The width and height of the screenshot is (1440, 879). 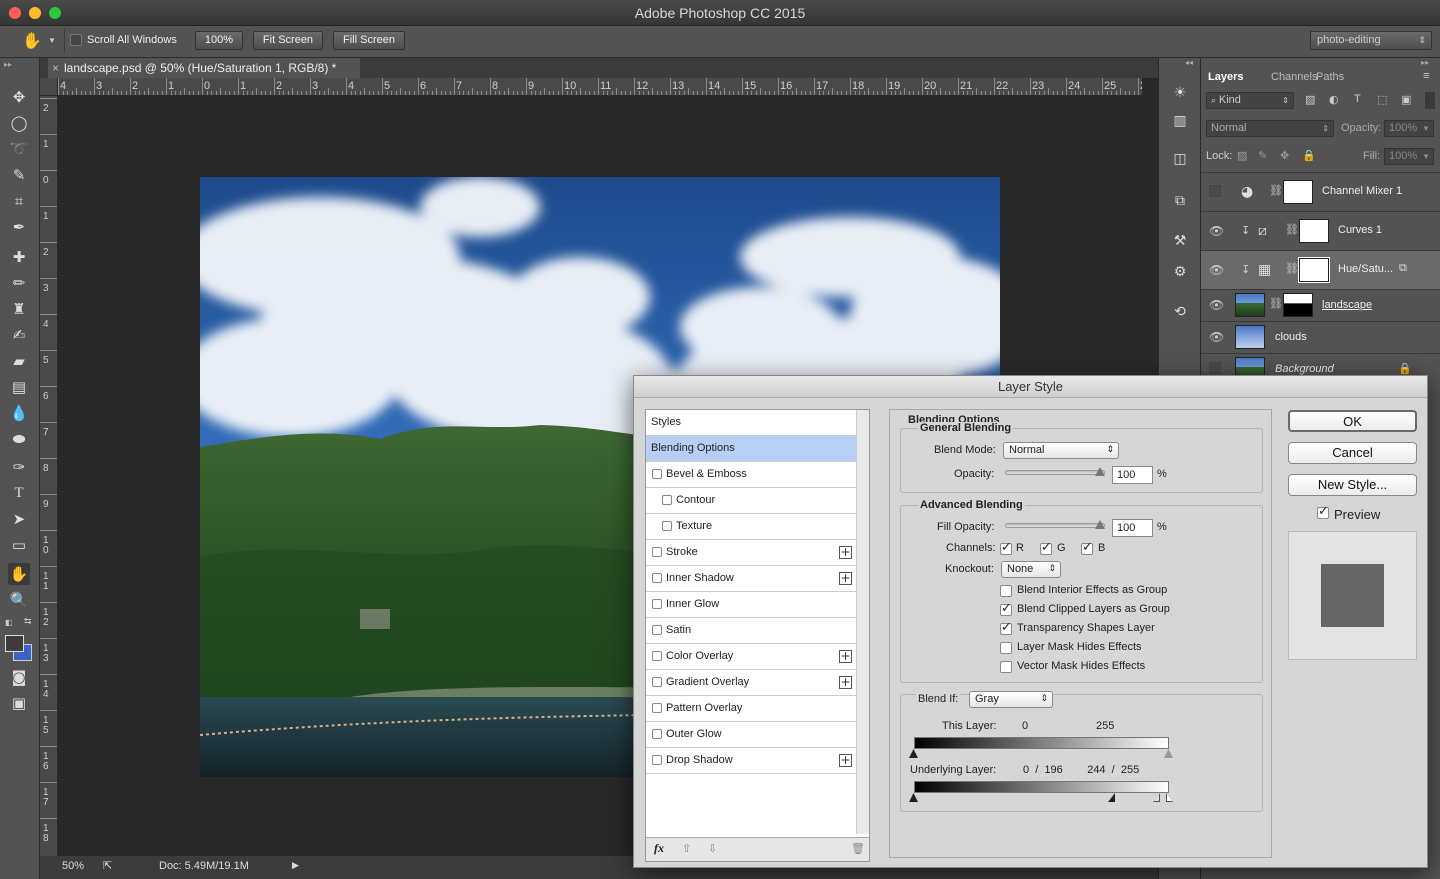 What do you see at coordinates (1031, 569) in the screenshot?
I see `knockout-select: None` at bounding box center [1031, 569].